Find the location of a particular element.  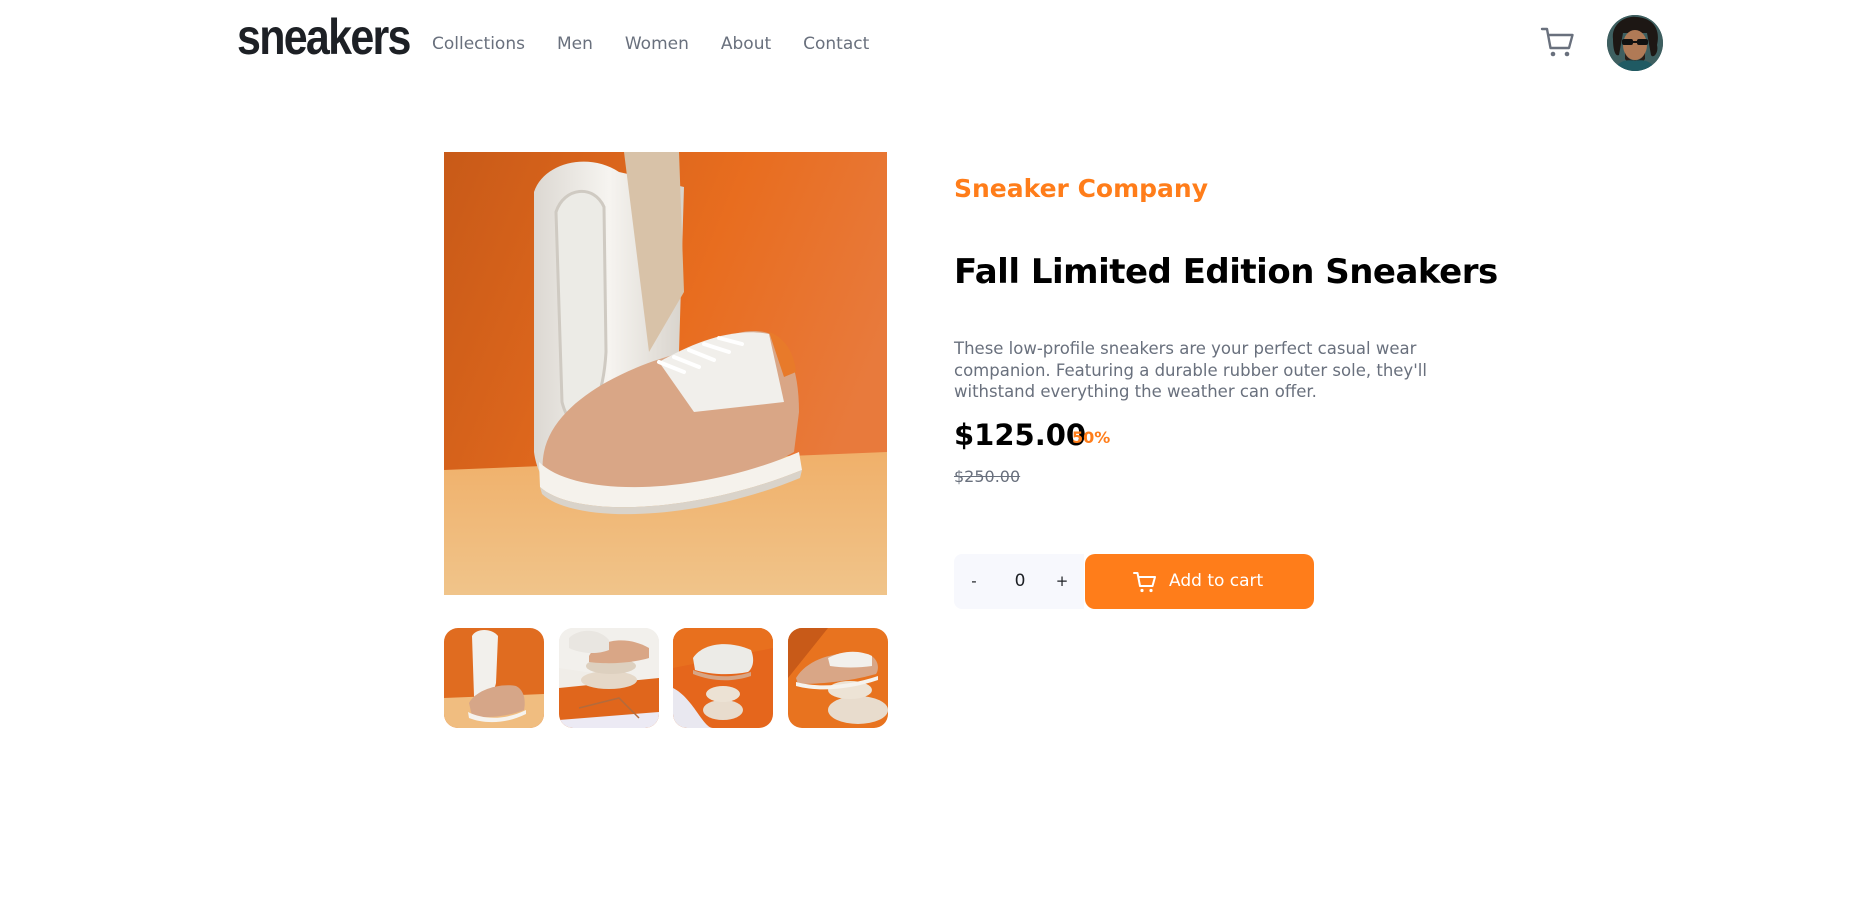

product-main-image is located at coordinates (665, 373).